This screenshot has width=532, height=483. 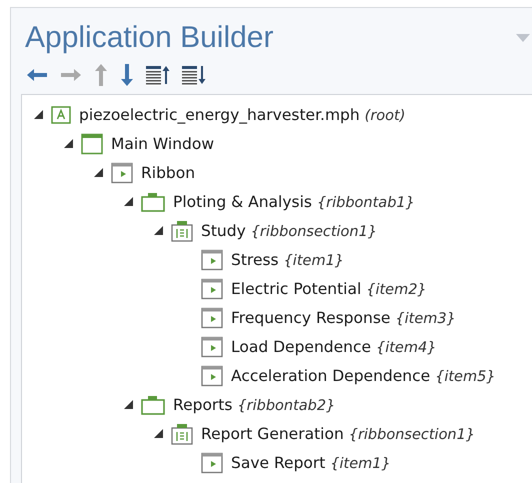 I want to click on tree-item-label: Report Generation {ribbonsection1}, so click(x=338, y=433).